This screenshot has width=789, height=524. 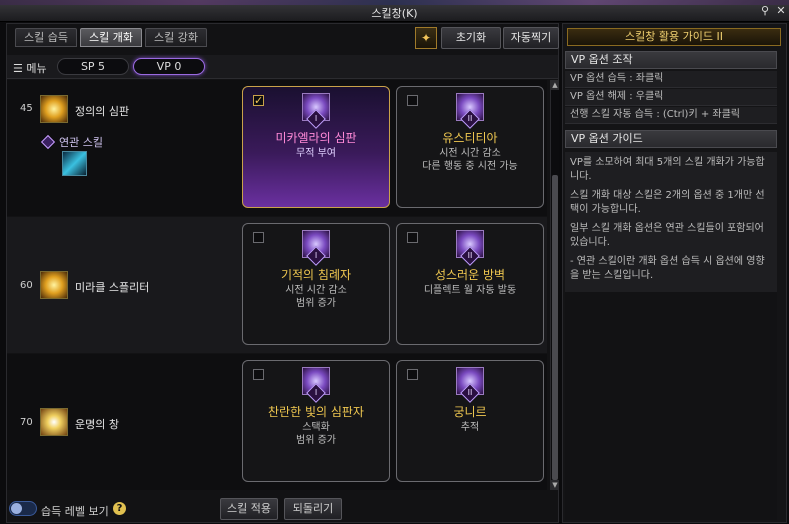 What do you see at coordinates (671, 60) in the screenshot?
I see `guide-section-controls: VP 옵션 조작` at bounding box center [671, 60].